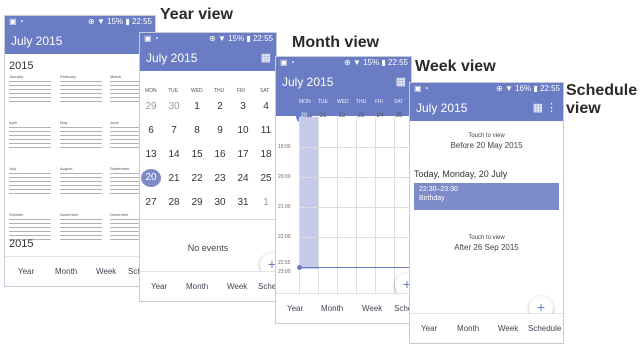 This screenshot has width=641, height=350. What do you see at coordinates (486, 136) in the screenshot?
I see `touch-to-view-label: Touch to view` at bounding box center [486, 136].